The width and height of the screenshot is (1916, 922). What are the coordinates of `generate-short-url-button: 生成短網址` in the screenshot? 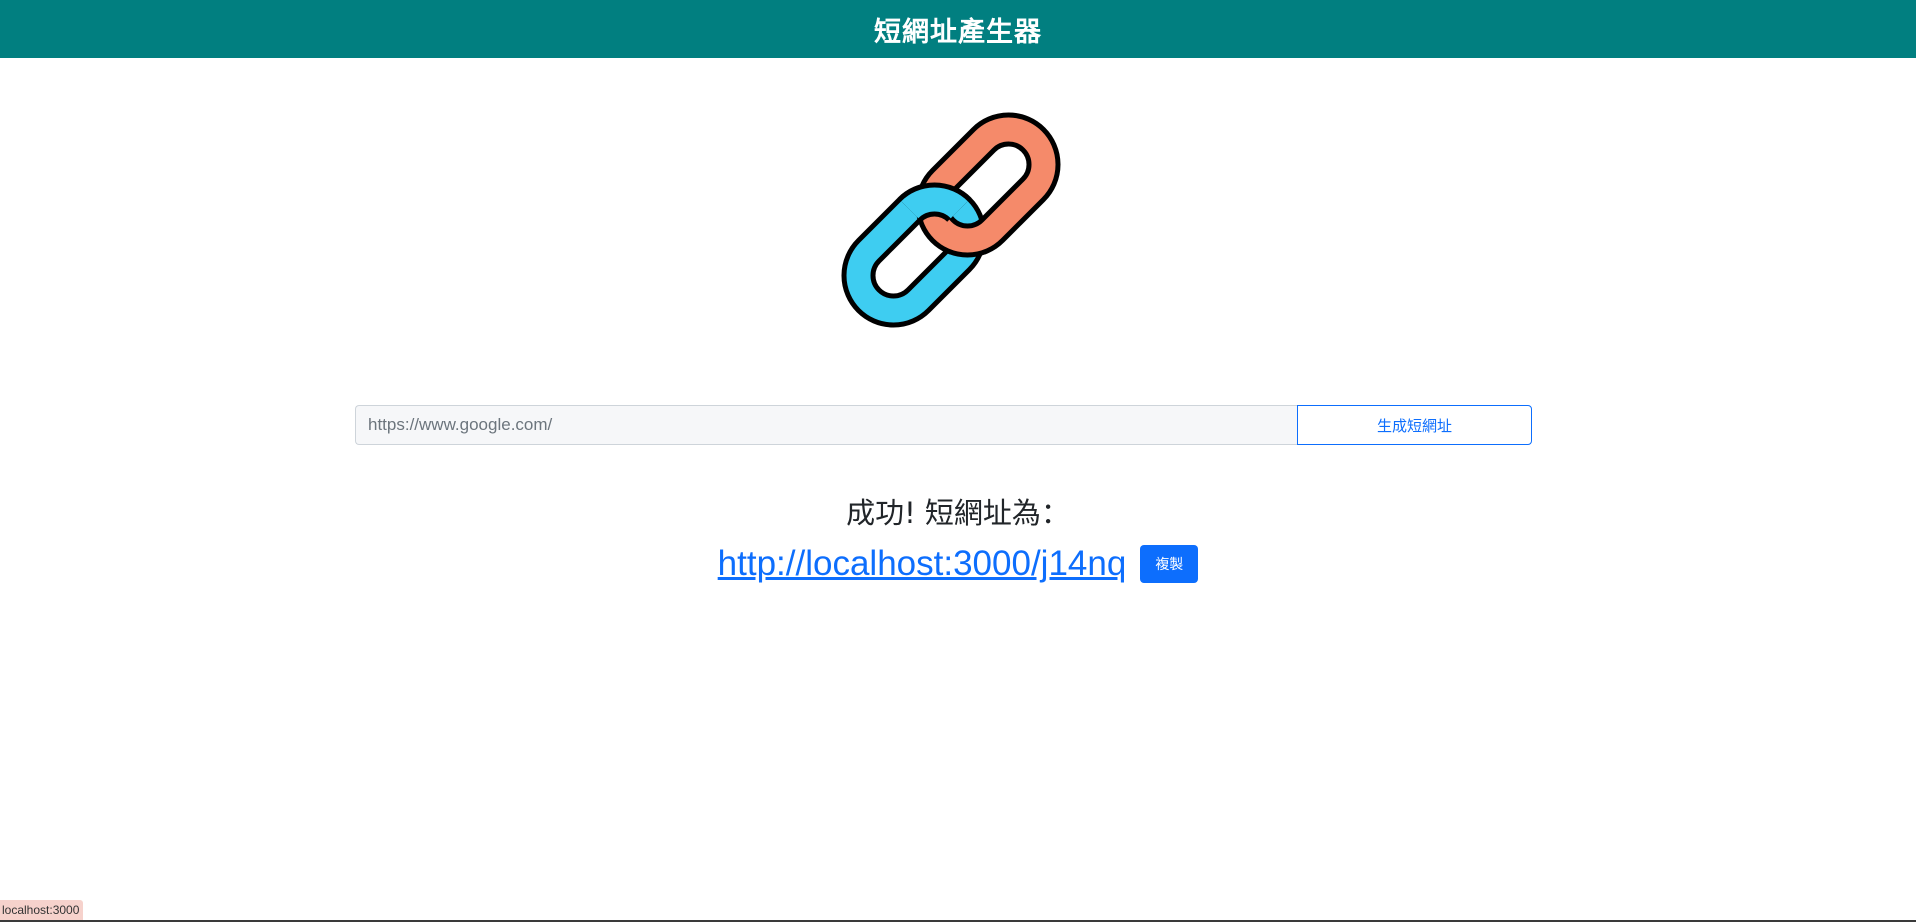 It's located at (1414, 425).